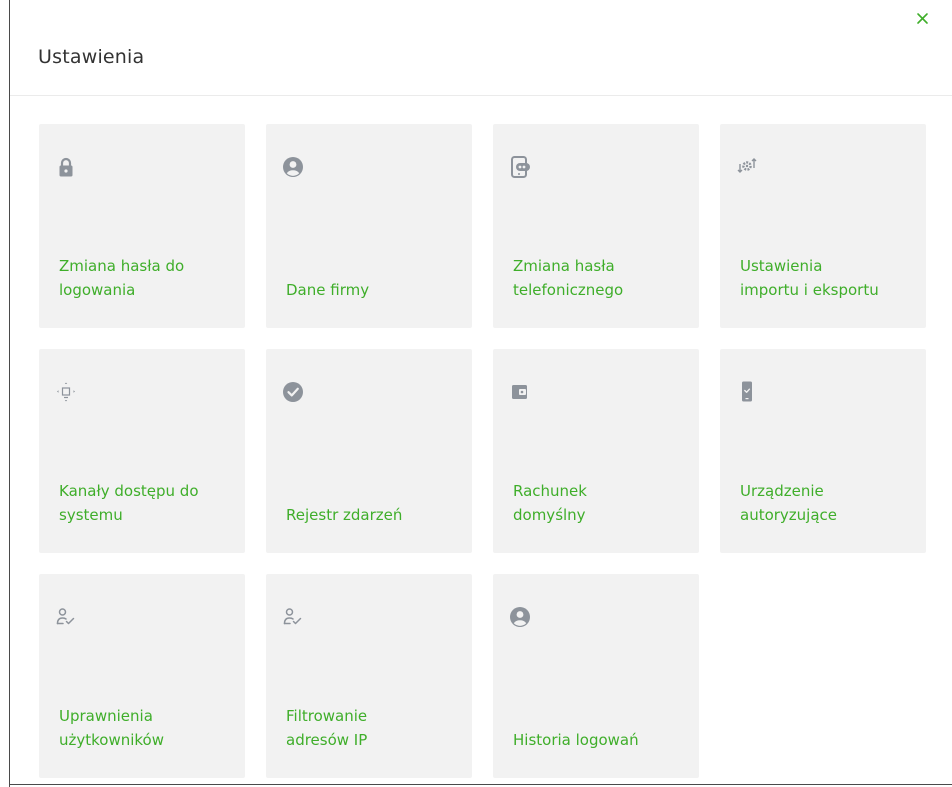 Image resolution: width=952 pixels, height=787 pixels. Describe the element at coordinates (596, 676) in the screenshot. I see `tile-login-history: Historia logowań` at that location.